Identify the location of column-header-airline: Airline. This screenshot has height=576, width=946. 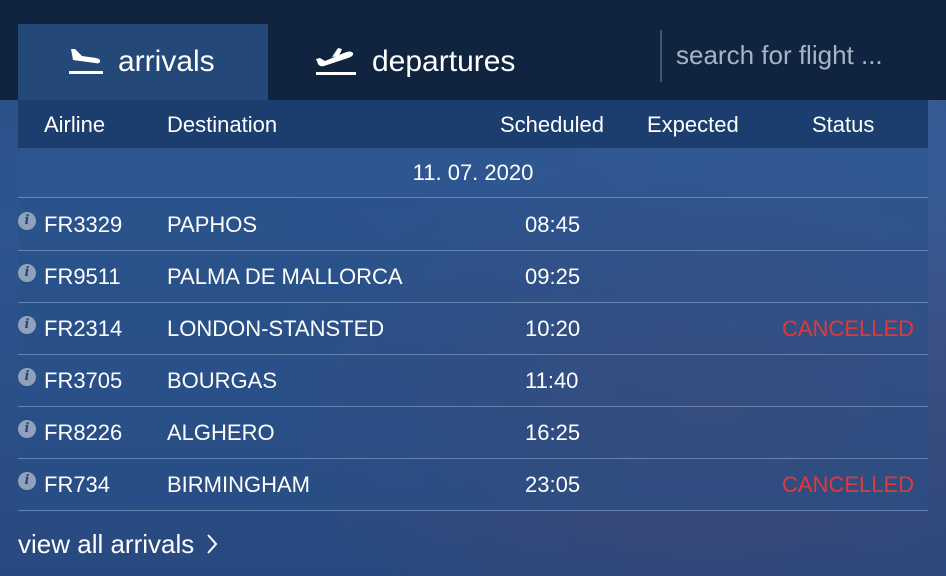
(75, 124).